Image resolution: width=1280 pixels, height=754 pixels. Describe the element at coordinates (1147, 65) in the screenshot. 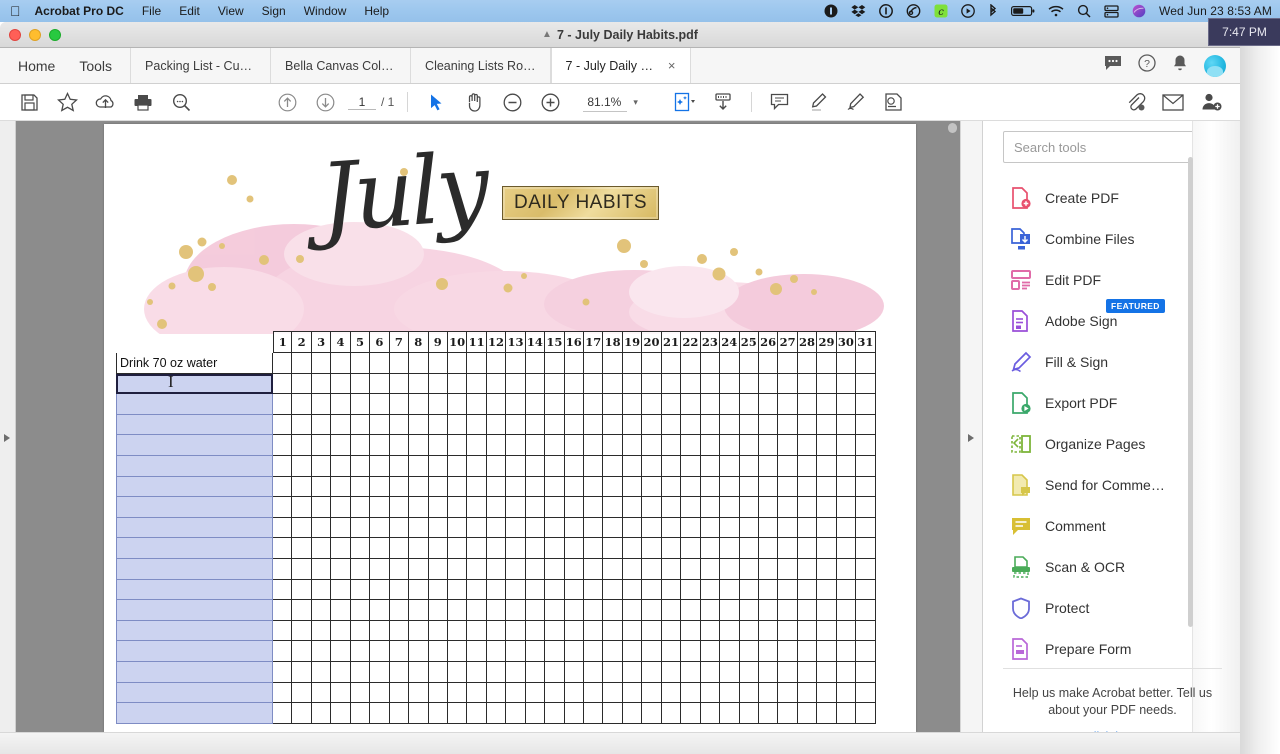

I see `help-circle-icon: ?` at that location.